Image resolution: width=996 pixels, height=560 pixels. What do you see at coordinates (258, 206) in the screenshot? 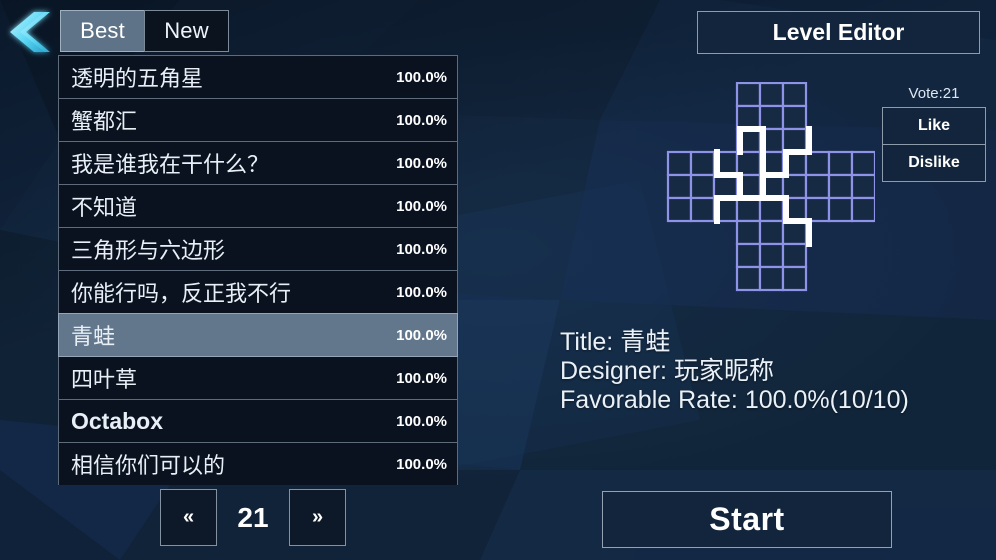
I see `level-row: 不知道 100.0%` at bounding box center [258, 206].